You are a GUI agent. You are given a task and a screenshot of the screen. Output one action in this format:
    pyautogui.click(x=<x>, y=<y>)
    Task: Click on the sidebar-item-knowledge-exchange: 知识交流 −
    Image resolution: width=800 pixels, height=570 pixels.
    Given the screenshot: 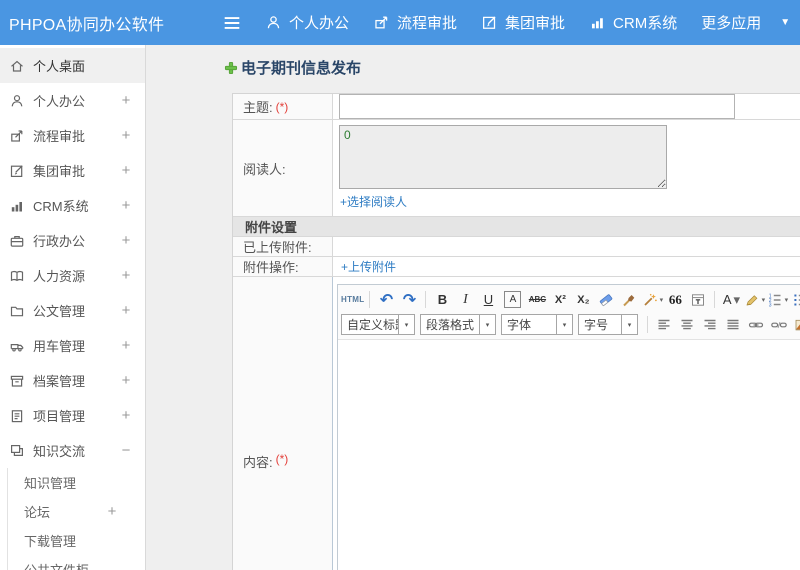 What is the action you would take?
    pyautogui.click(x=72, y=450)
    